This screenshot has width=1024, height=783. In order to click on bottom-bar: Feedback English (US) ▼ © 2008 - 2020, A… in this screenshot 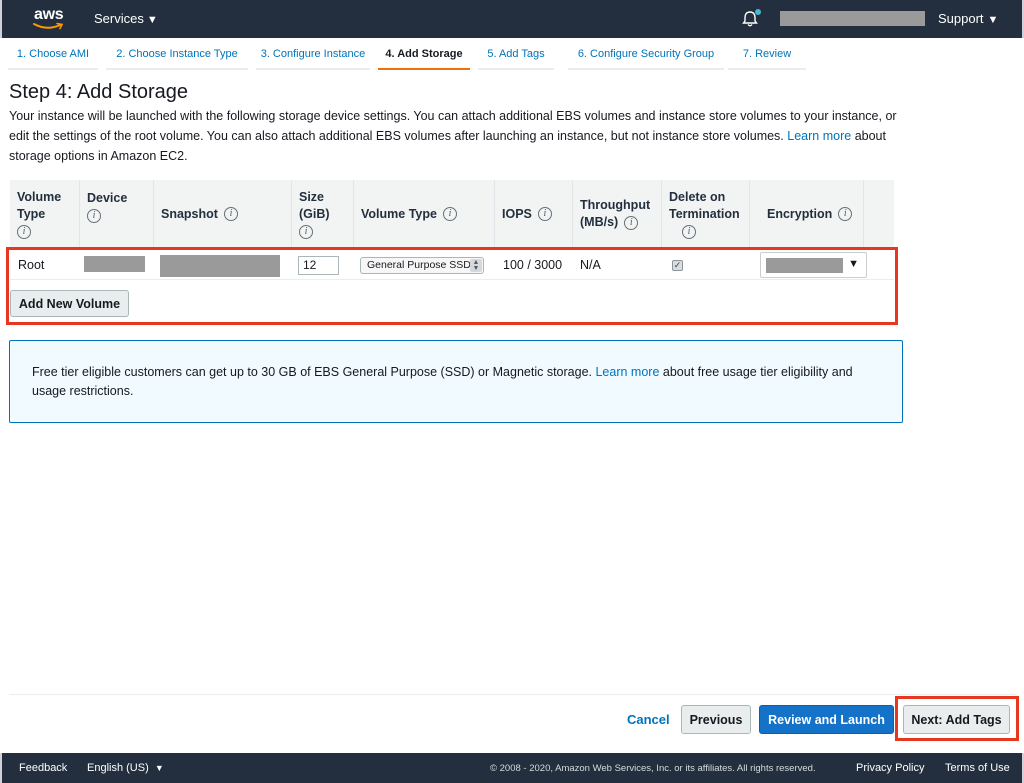, I will do `click(512, 768)`.